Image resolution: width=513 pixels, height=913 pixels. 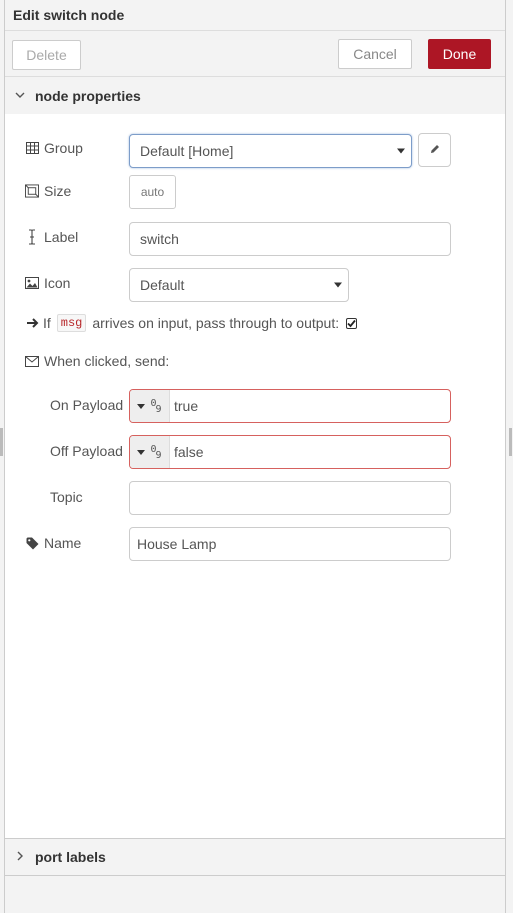 I want to click on node-properties-label: node properties, so click(x=88, y=95).